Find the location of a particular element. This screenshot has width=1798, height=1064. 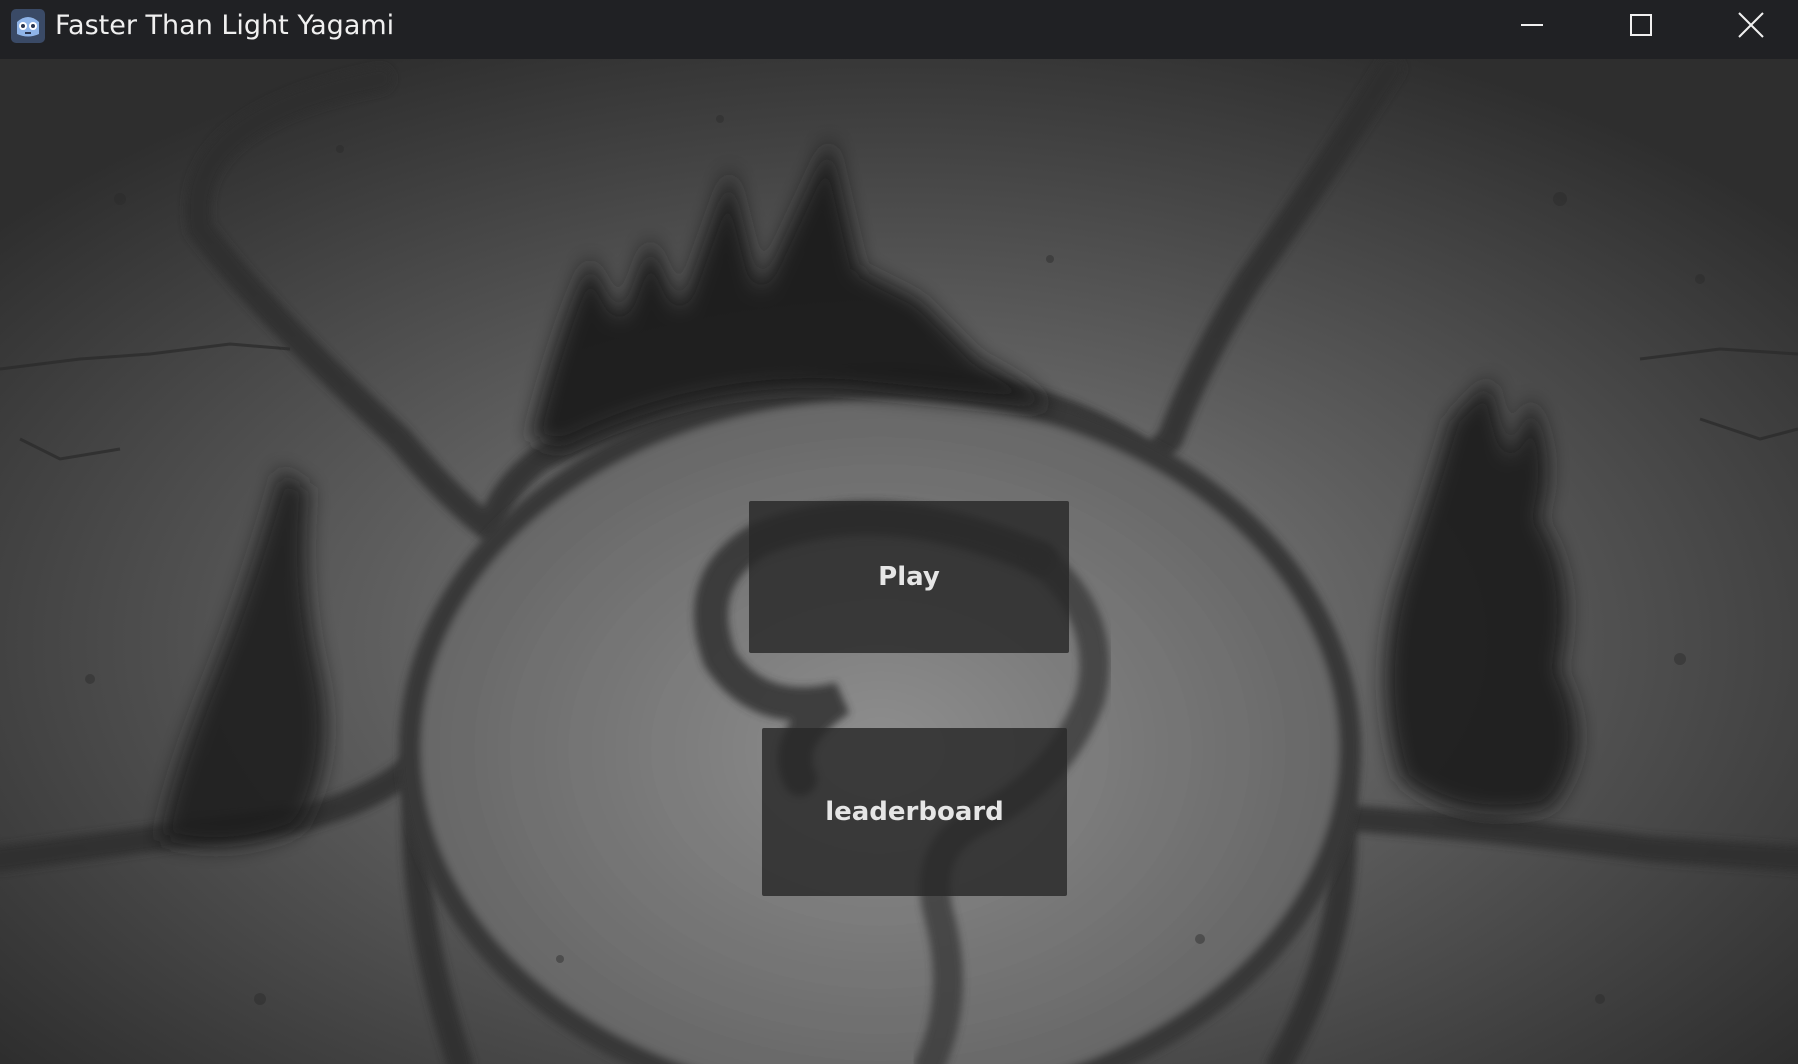

minimize-icon is located at coordinates (1532, 25).